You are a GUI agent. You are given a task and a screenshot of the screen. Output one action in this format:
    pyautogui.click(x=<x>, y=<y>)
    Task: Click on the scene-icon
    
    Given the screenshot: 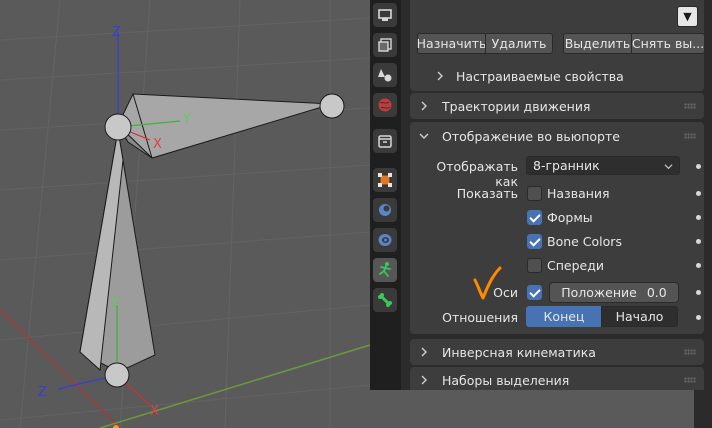 What is the action you would take?
    pyautogui.click(x=385, y=75)
    